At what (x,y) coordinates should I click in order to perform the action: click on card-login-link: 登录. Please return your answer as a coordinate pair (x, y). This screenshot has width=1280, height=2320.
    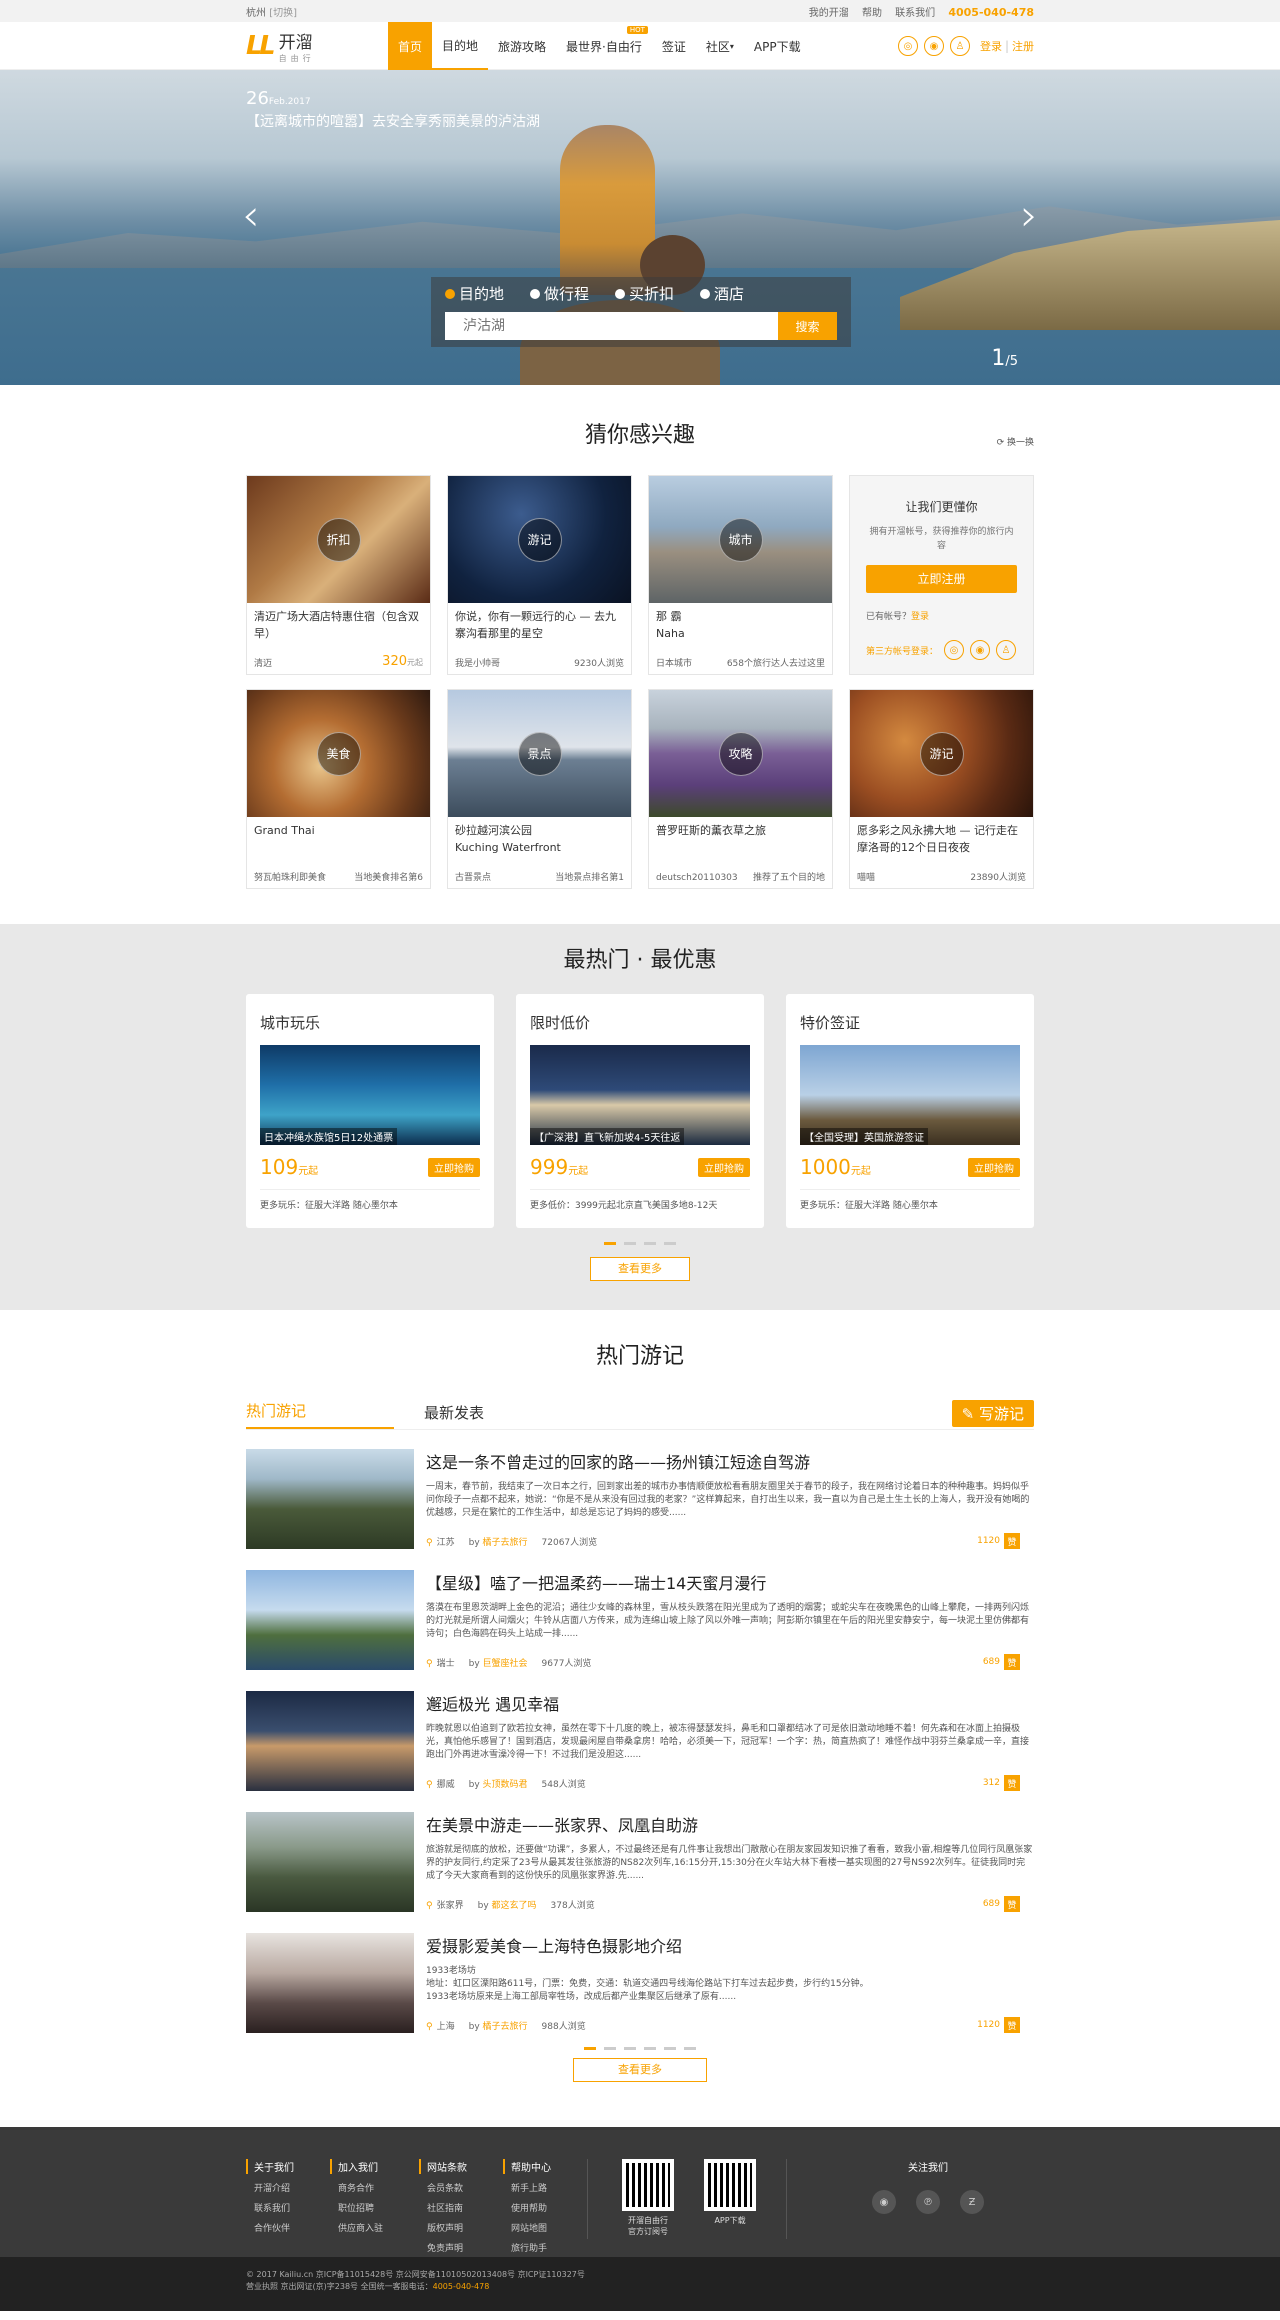
    Looking at the image, I should click on (920, 617).